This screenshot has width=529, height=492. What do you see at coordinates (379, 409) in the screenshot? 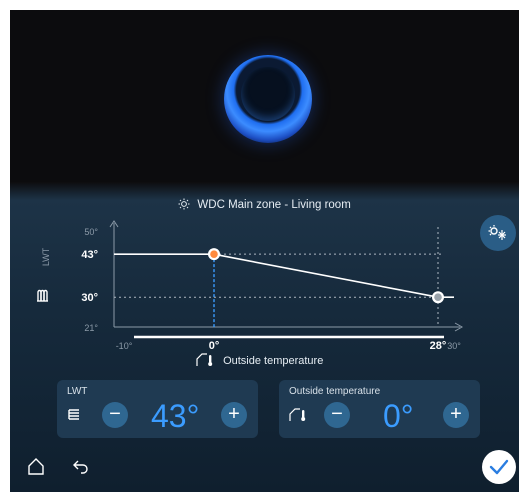
I see `outside-temp-panel: Outside temperature − 0° +` at bounding box center [379, 409].